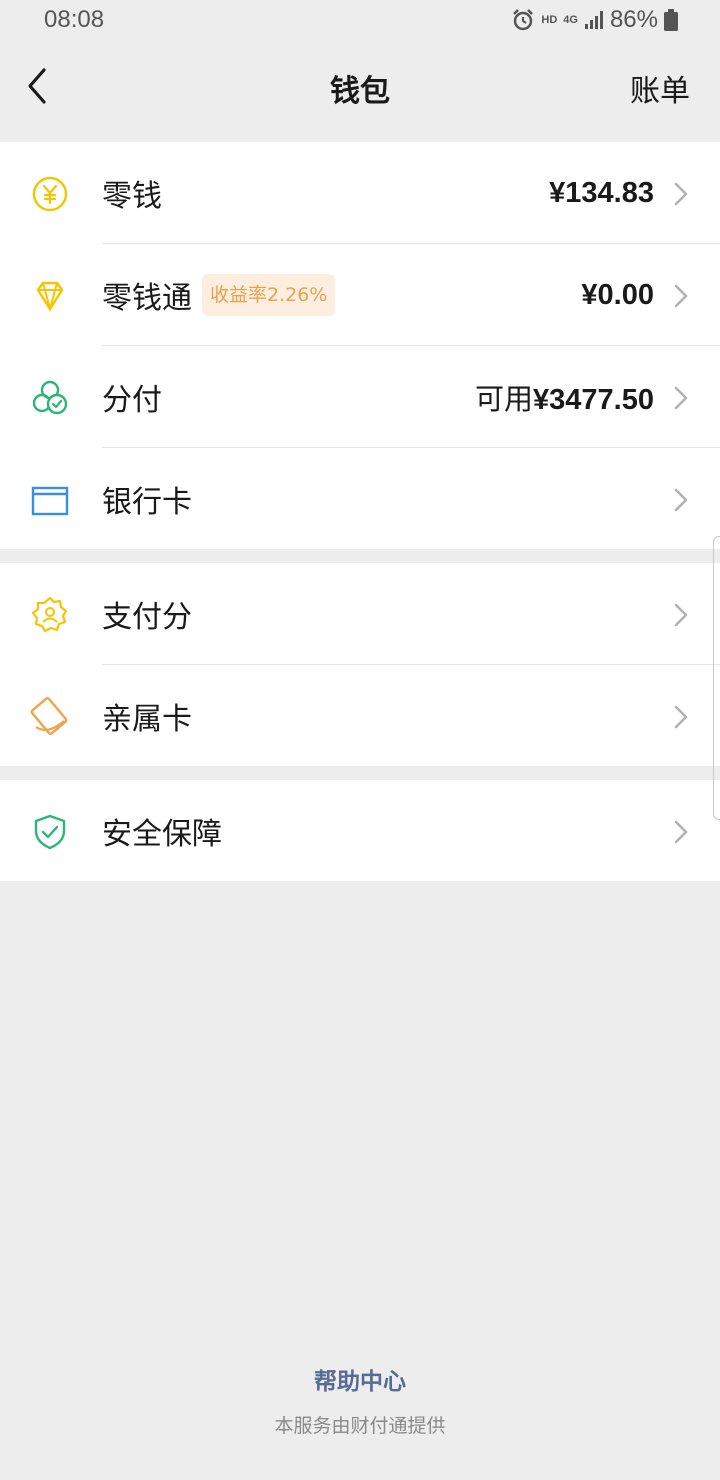 This screenshot has height=1480, width=720. What do you see at coordinates (269, 295) in the screenshot?
I see `yield-rate-badge: 收益率2.26%` at bounding box center [269, 295].